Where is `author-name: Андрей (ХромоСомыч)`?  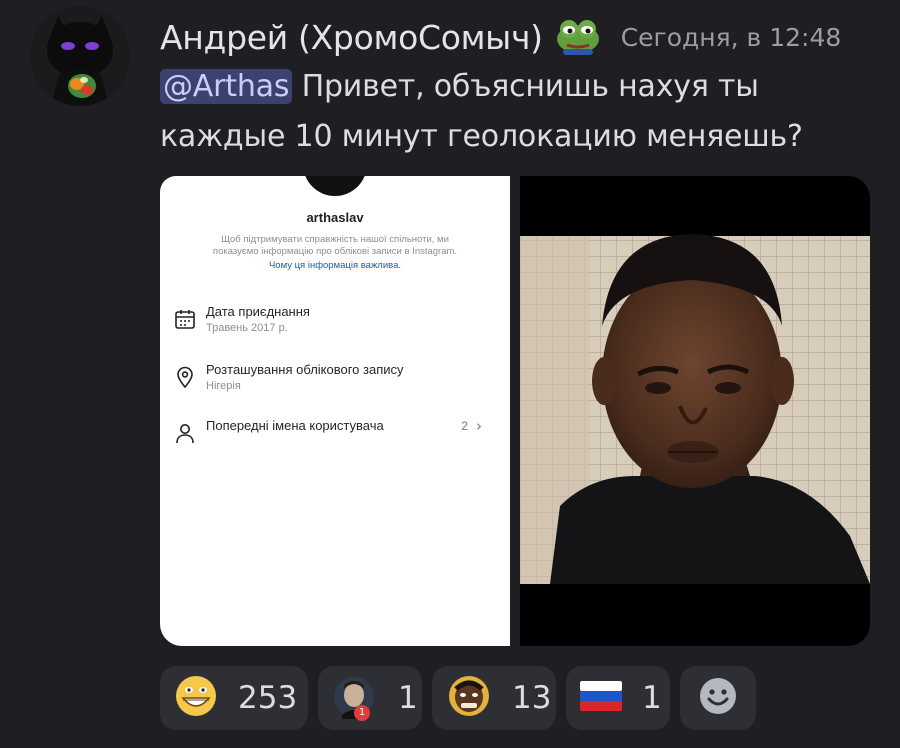
author-name: Андрей (ХромоСомыч) is located at coordinates (351, 37).